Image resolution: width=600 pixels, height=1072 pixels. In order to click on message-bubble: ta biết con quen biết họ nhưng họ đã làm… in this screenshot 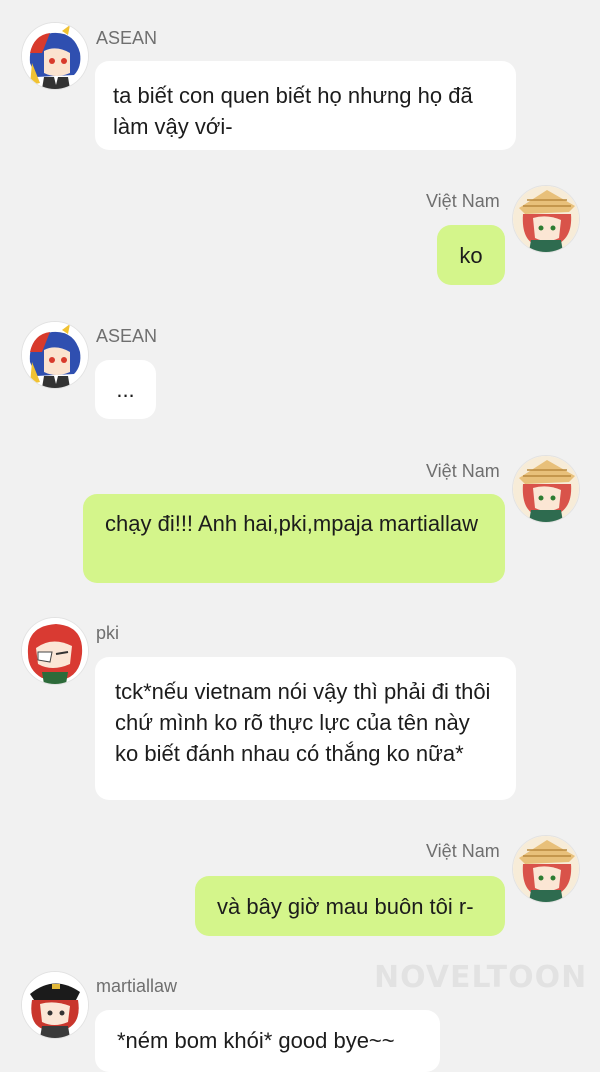, I will do `click(305, 105)`.